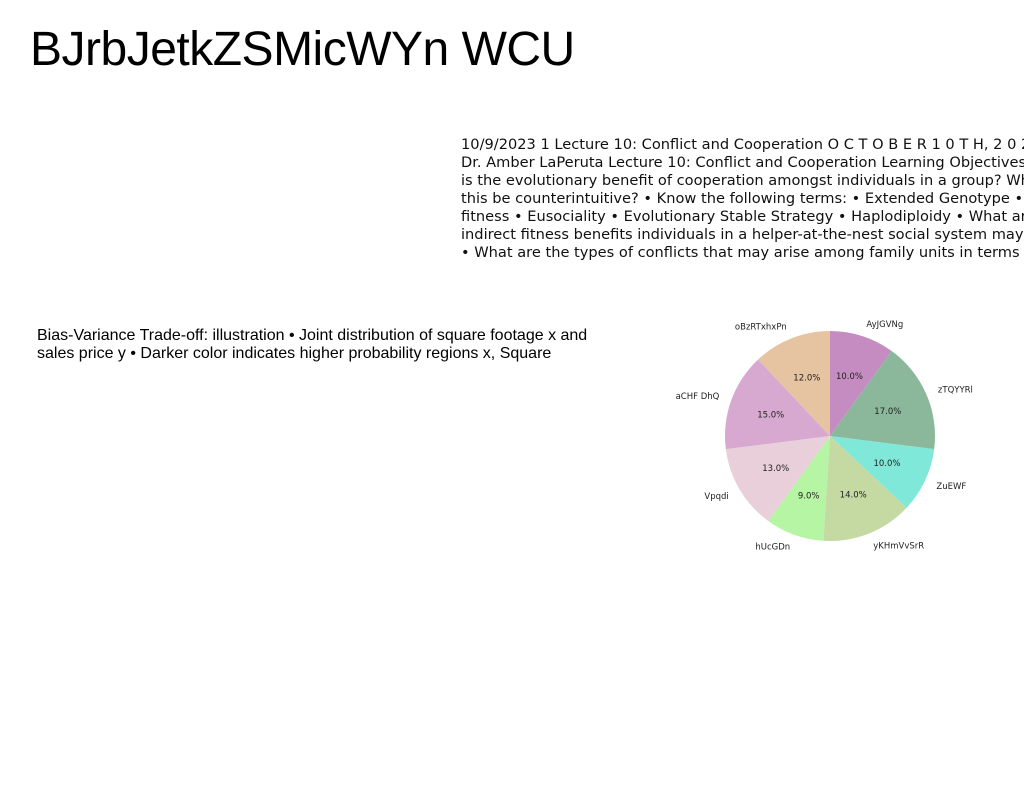  Describe the element at coordinates (698, 397) in the screenshot. I see `pie-category-label: aCHF DhQ` at that location.